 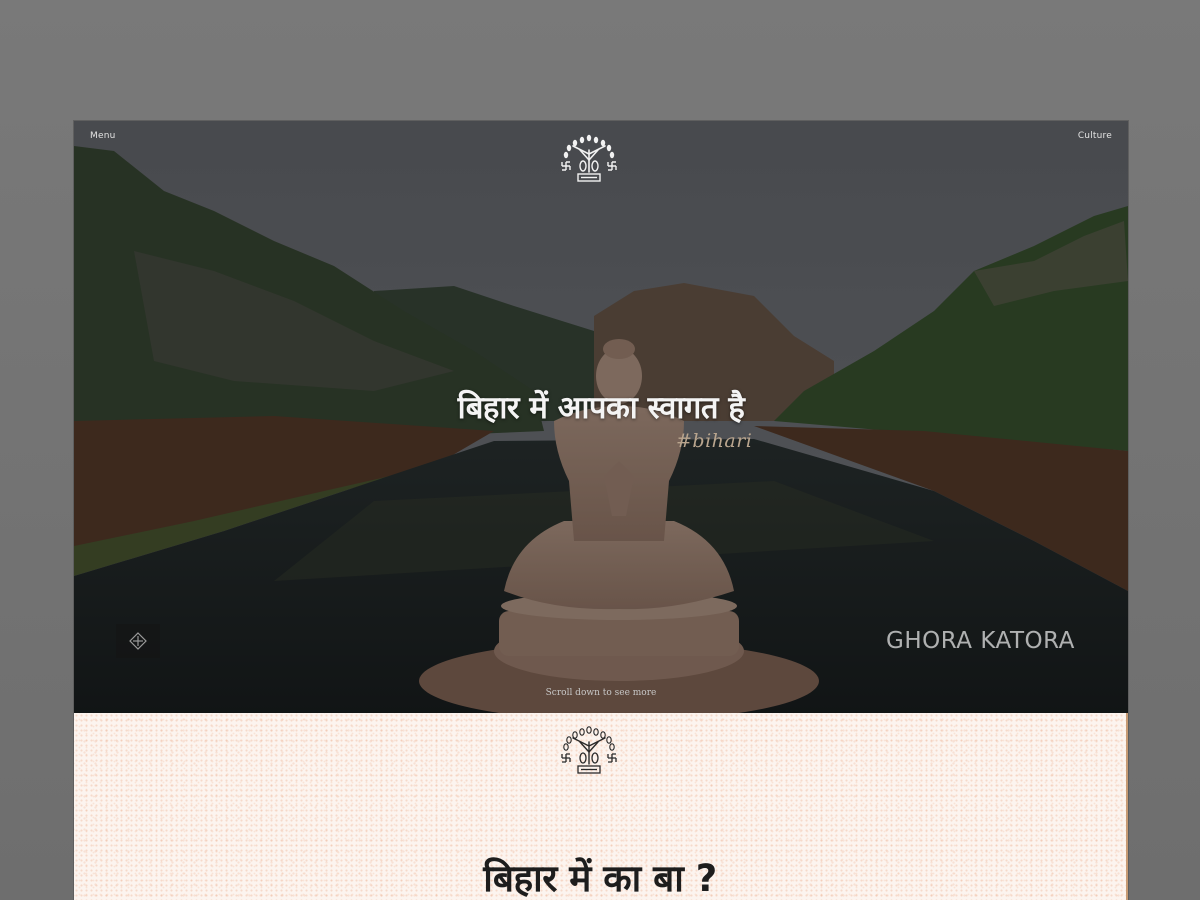 What do you see at coordinates (980, 641) in the screenshot?
I see `place-label: GHORA KATORA` at bounding box center [980, 641].